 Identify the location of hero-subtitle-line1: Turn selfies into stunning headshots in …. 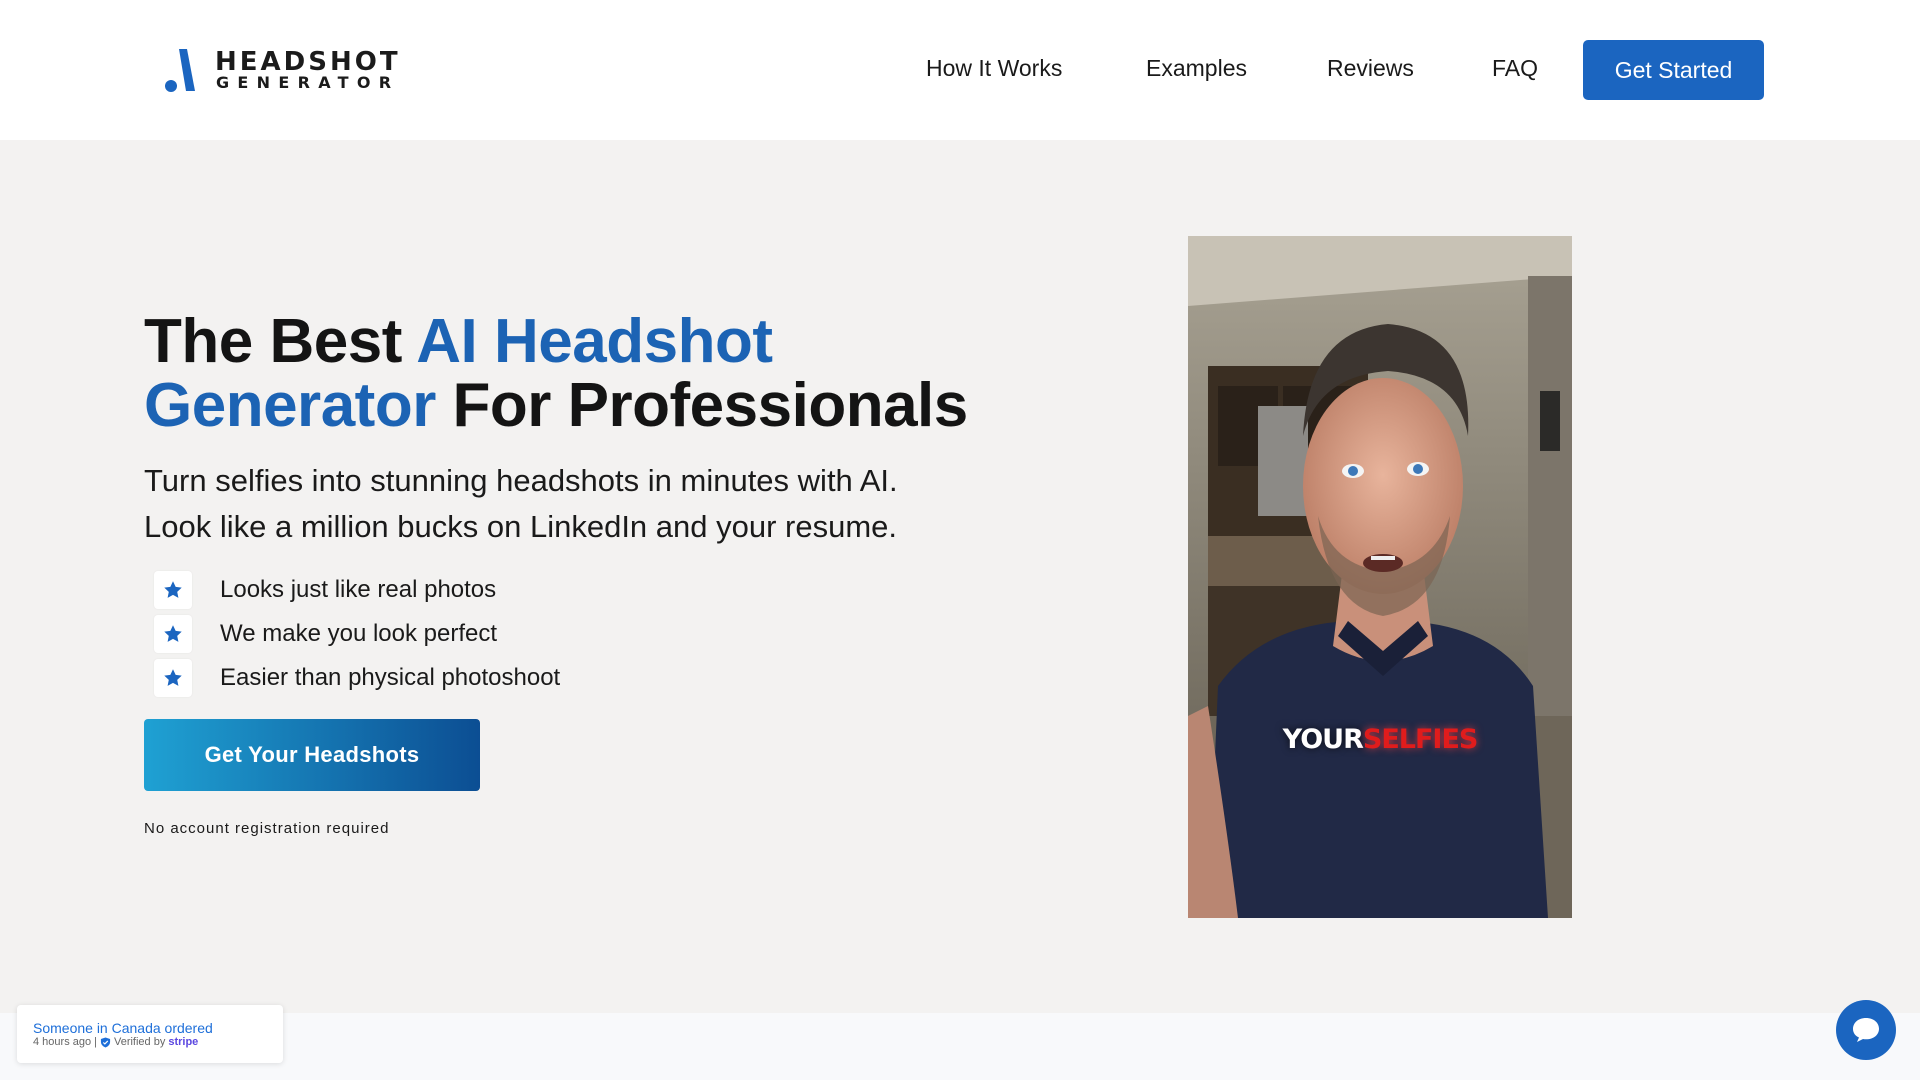
(521, 480).